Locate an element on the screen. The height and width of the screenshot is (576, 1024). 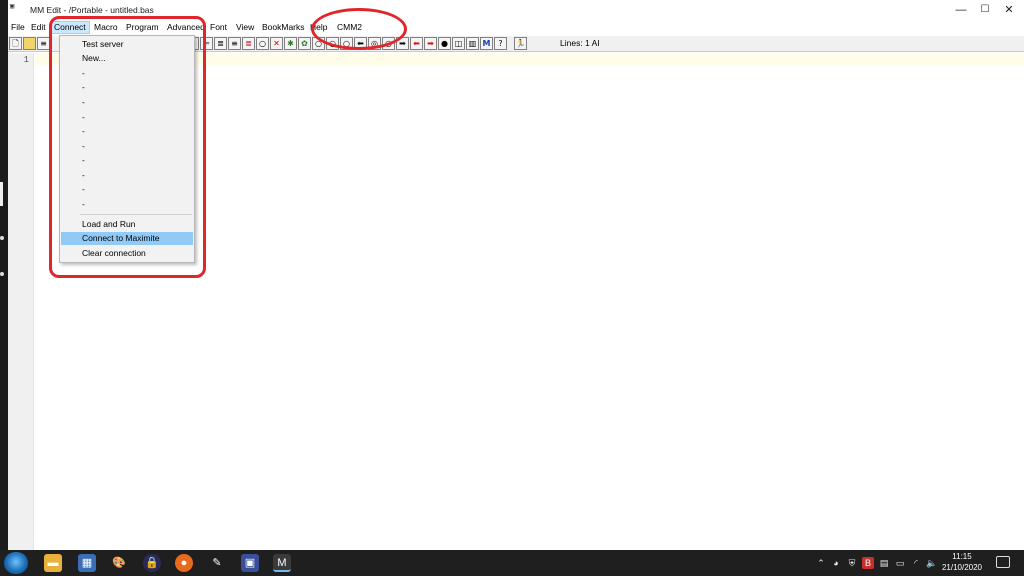
line-number: 1 is located at coordinates (26, 60).